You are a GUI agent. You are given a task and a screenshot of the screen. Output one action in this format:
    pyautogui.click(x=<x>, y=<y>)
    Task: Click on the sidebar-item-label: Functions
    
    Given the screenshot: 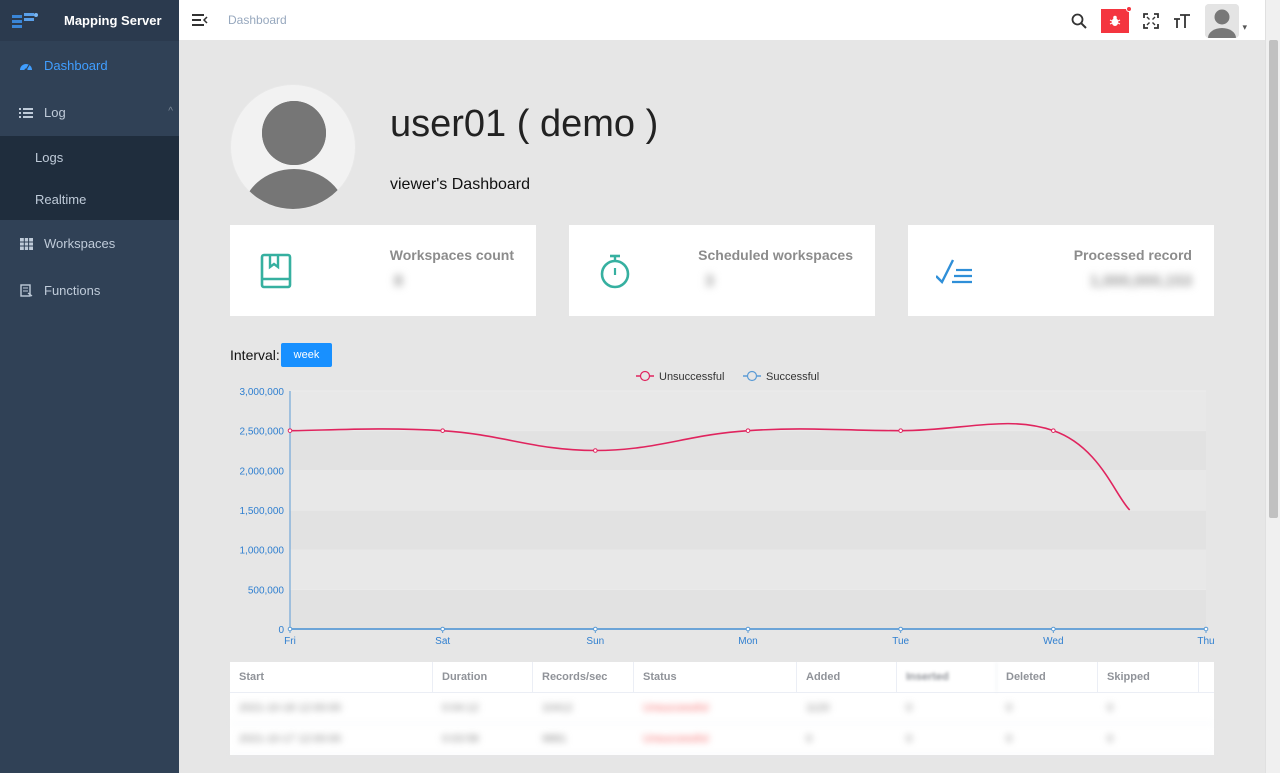 What is the action you would take?
    pyautogui.click(x=72, y=290)
    